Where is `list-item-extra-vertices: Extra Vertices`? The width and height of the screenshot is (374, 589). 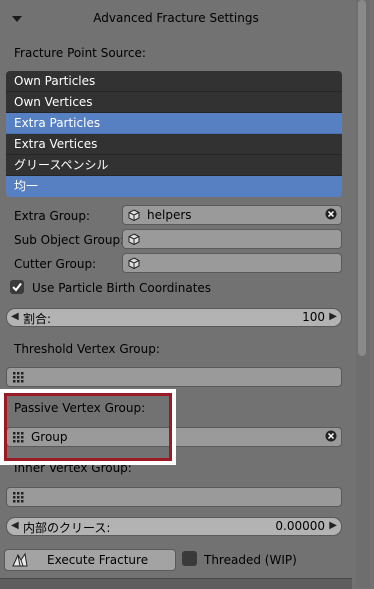
list-item-extra-vertices: Extra Vertices is located at coordinates (174, 144).